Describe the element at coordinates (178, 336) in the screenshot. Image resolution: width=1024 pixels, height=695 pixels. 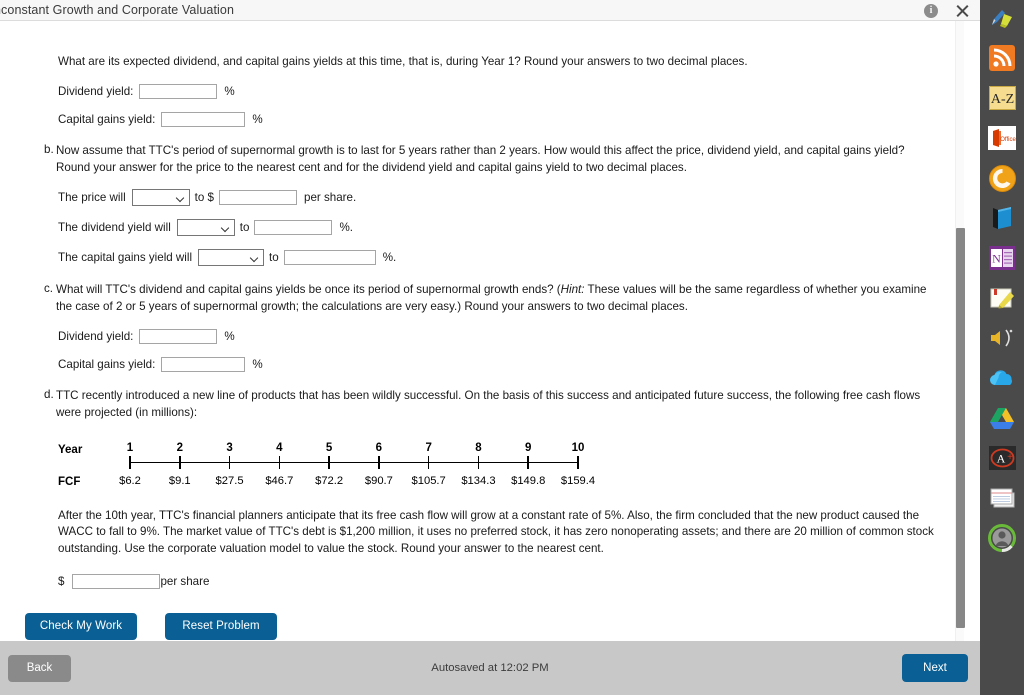
I see `dividend-yield-input-c` at that location.